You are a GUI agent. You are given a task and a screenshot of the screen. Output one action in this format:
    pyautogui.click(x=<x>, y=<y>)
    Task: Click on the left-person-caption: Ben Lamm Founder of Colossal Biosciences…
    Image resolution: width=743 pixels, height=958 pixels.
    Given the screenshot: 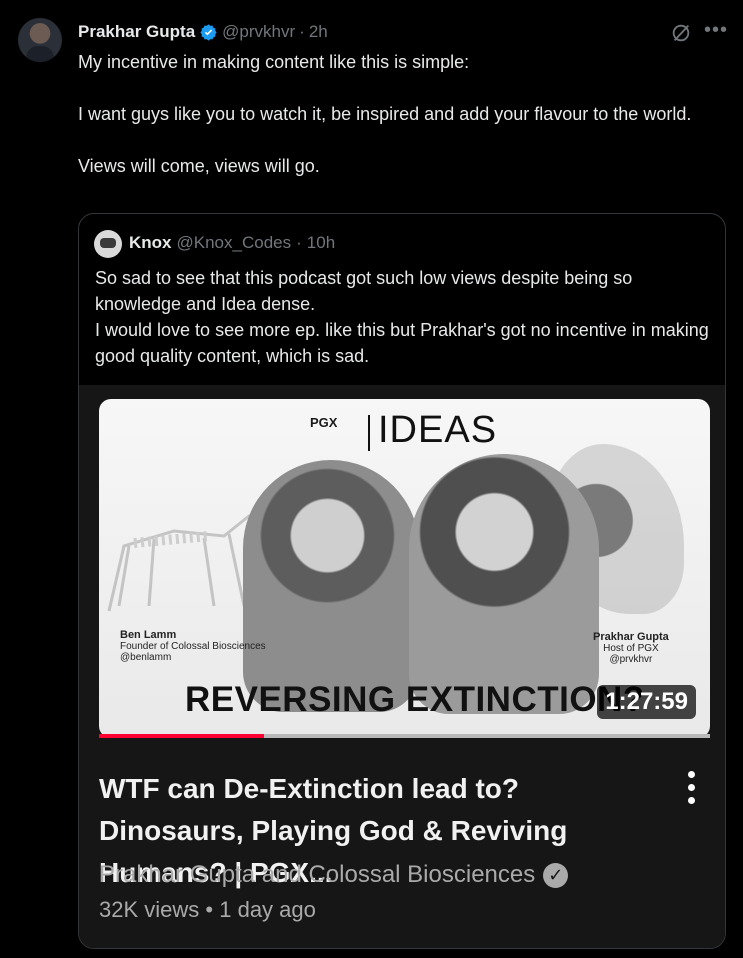 What is the action you would take?
    pyautogui.click(x=193, y=646)
    